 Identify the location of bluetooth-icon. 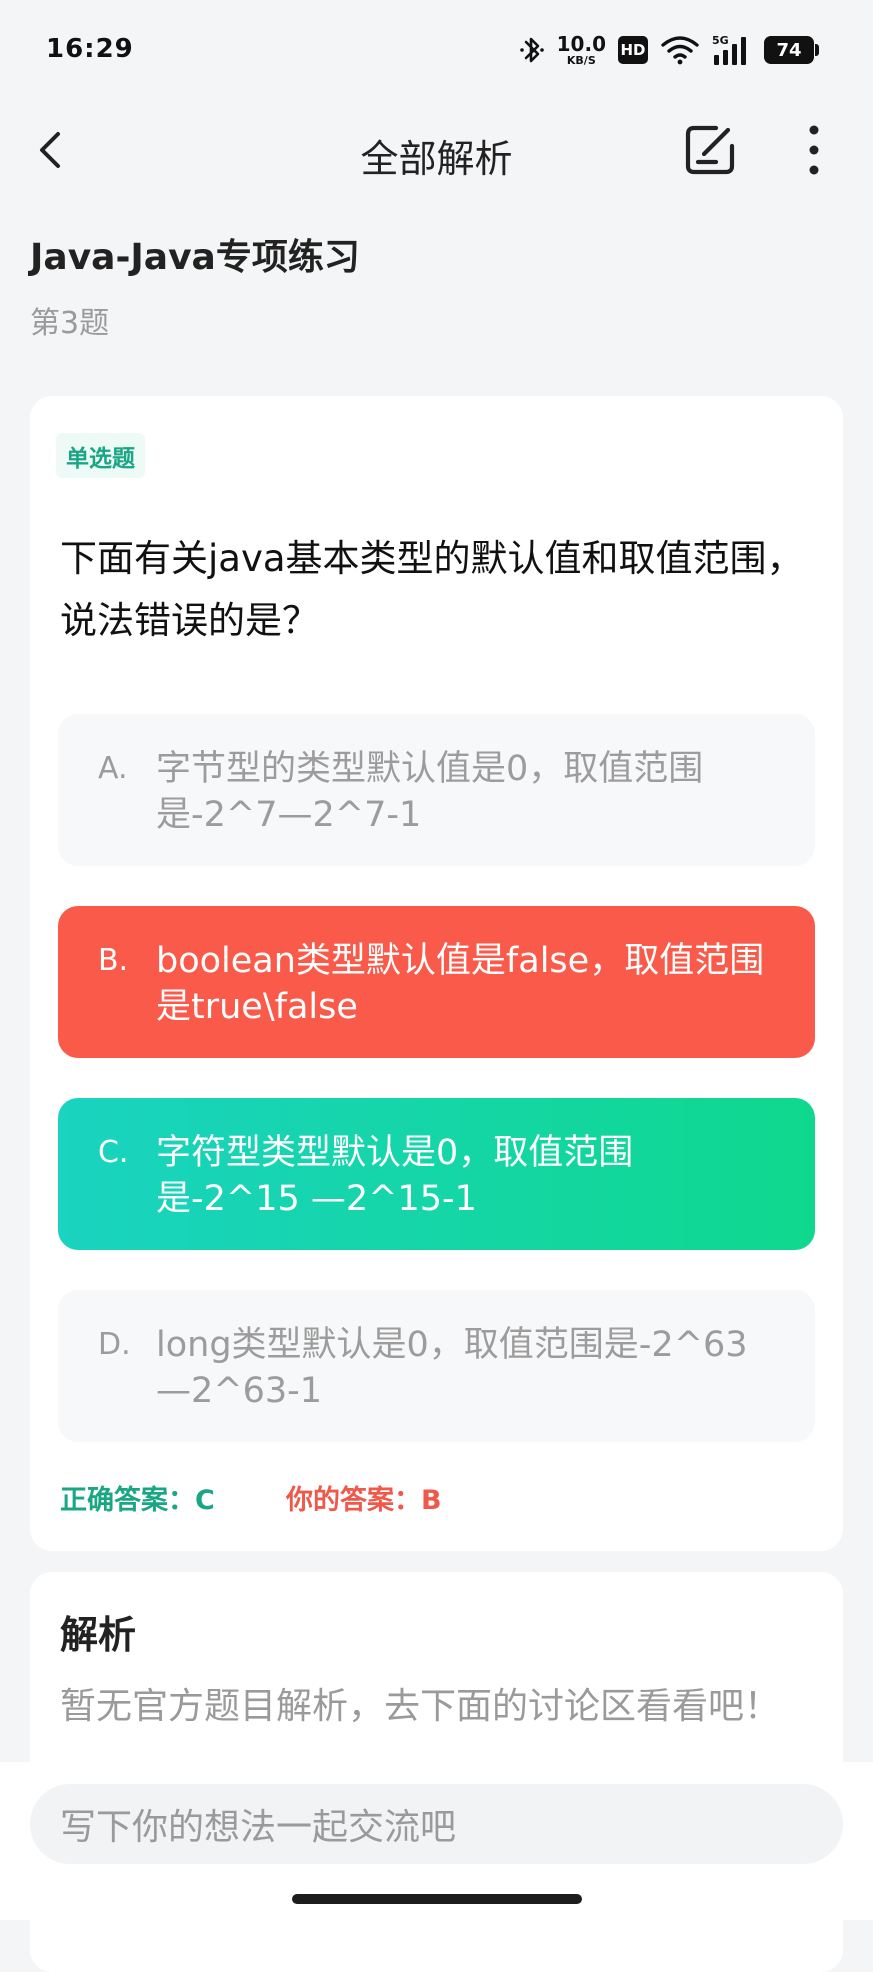
(532, 50).